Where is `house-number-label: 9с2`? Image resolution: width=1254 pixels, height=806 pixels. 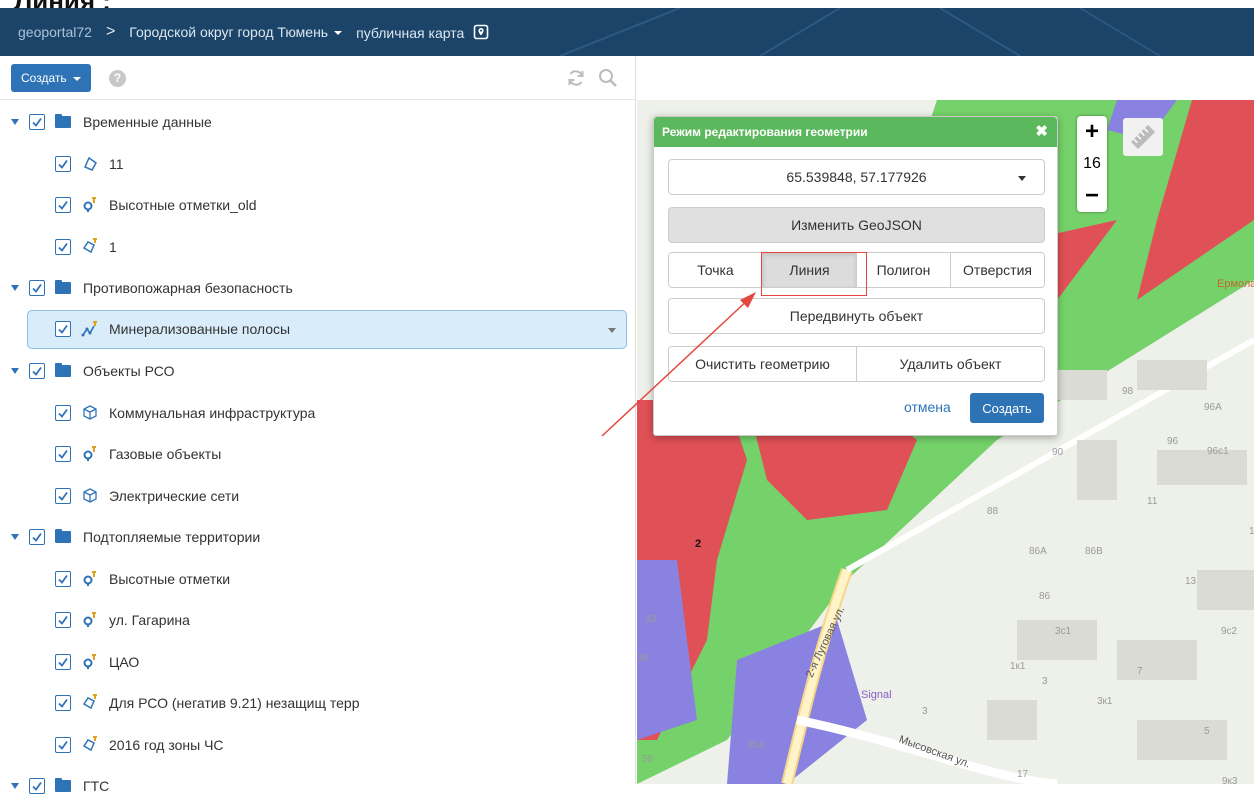
house-number-label: 9с2 is located at coordinates (1229, 631).